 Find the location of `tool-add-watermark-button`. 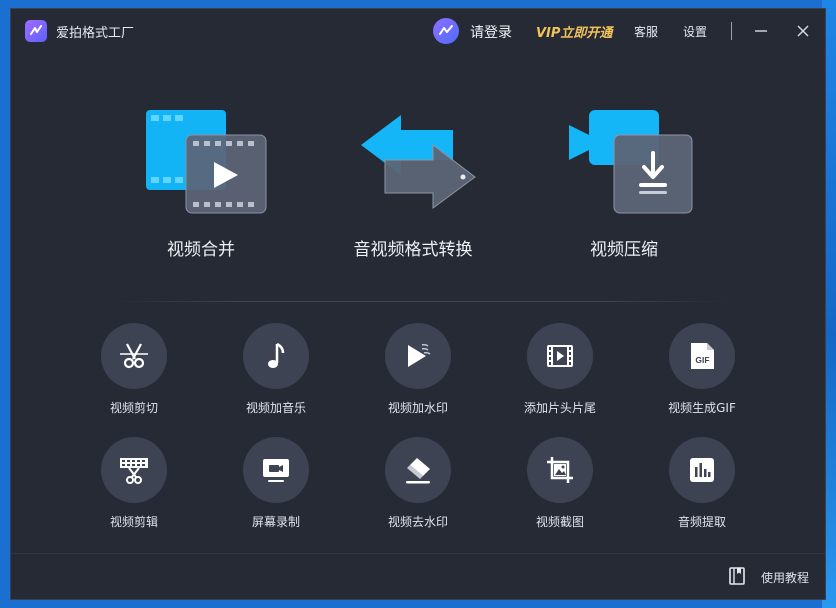

tool-add-watermark-button is located at coordinates (418, 356).